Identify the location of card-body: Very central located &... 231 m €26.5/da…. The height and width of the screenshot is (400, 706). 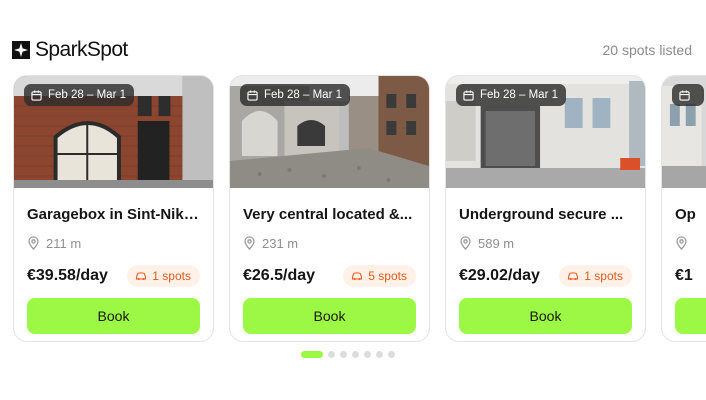
(329, 270).